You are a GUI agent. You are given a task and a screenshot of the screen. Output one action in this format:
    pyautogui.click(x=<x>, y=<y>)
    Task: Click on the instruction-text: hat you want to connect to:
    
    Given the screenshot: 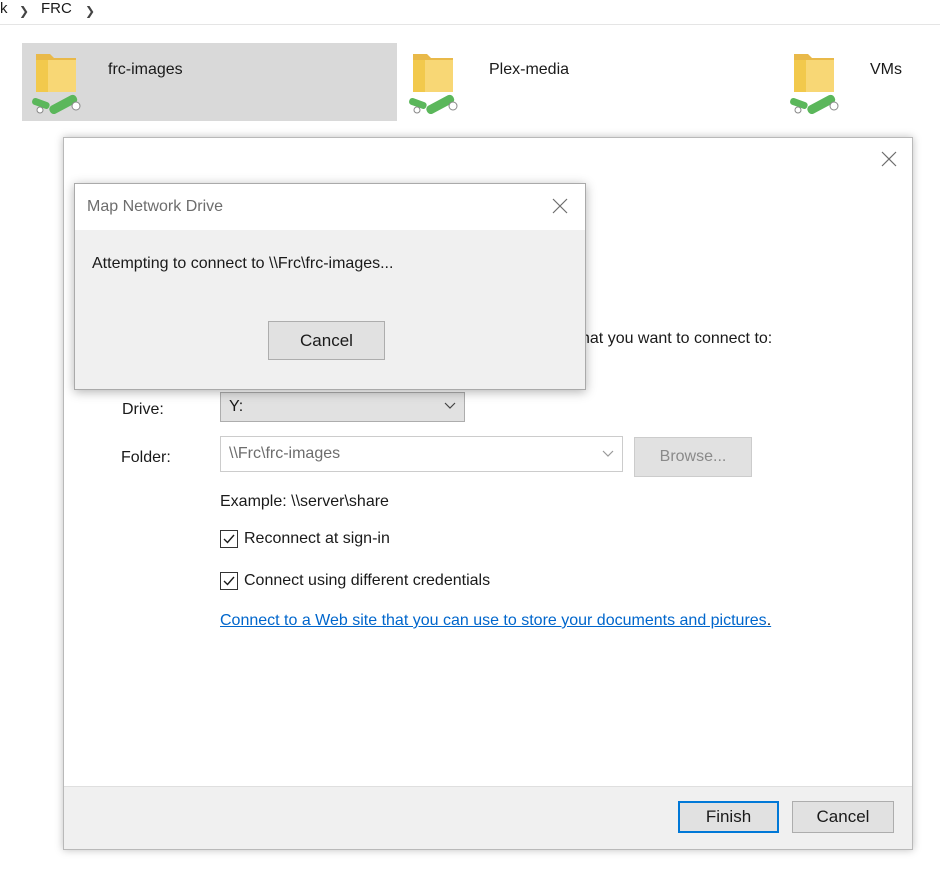 What is the action you would take?
    pyautogui.click(x=677, y=338)
    